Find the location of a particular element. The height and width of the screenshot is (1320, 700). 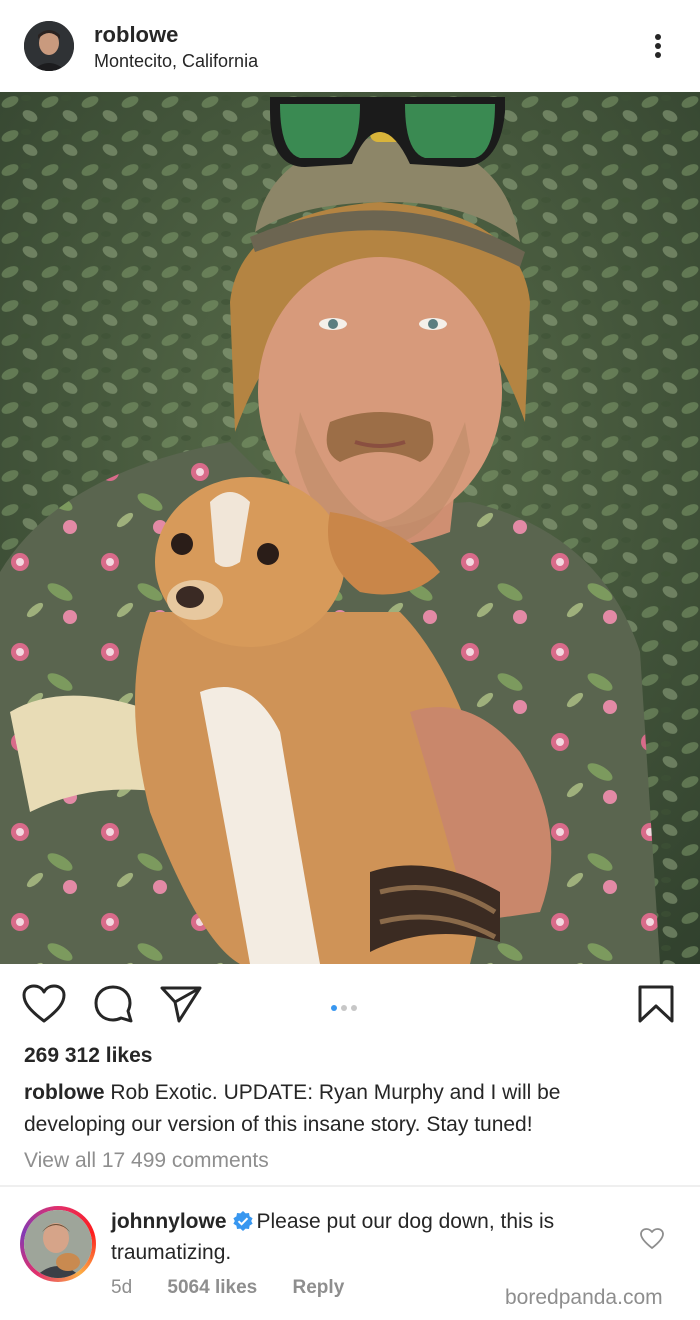

user-avatar is located at coordinates (49, 46).